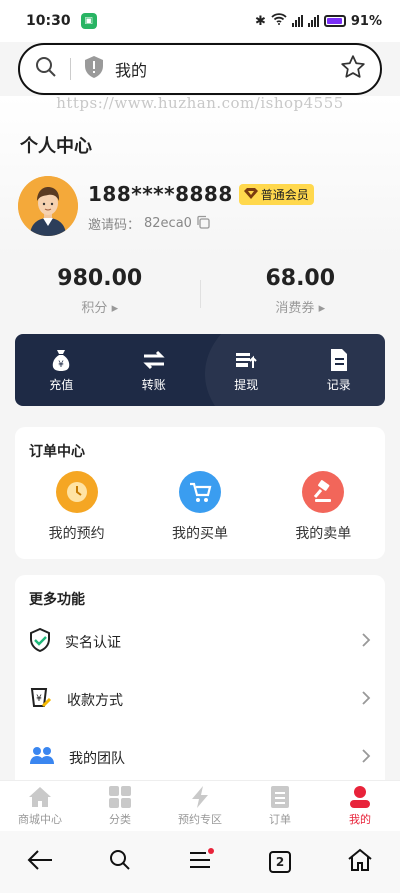  I want to click on tabs-button: 2, so click(280, 862).